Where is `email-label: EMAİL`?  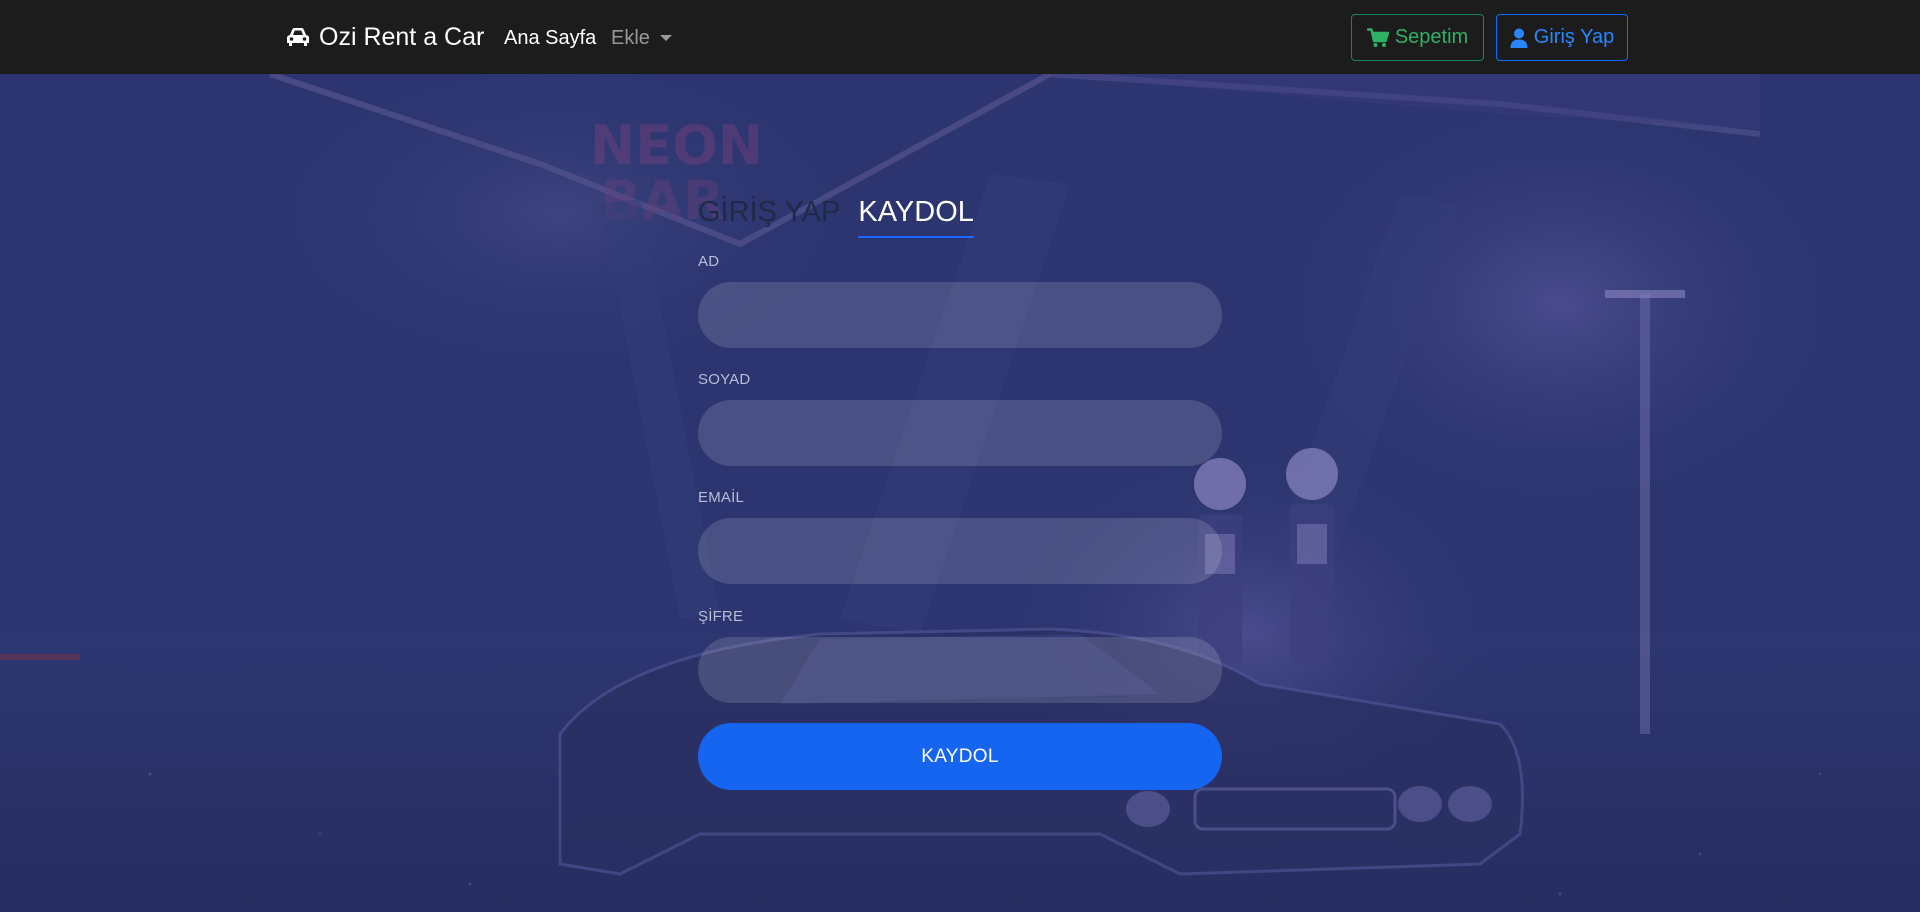
email-label: EMAİL is located at coordinates (721, 497).